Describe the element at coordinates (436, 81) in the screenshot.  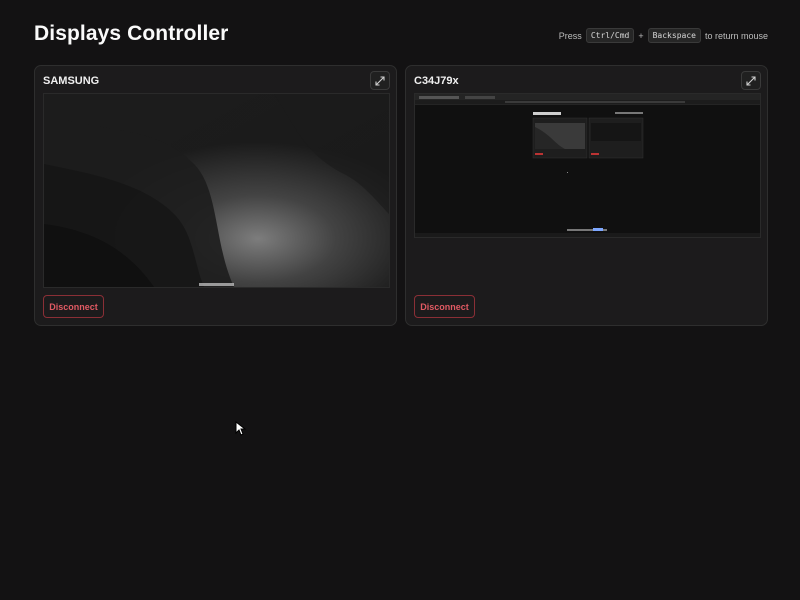
I see `display-name: C34J79x` at that location.